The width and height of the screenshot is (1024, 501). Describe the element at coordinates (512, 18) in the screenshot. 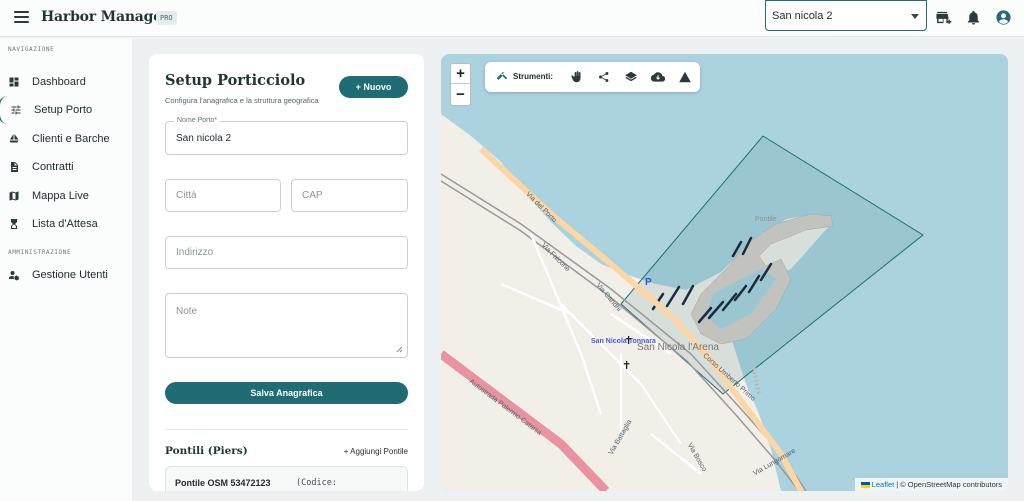

I see `top-bar: Harbor Manager PRO San nicola 2` at that location.